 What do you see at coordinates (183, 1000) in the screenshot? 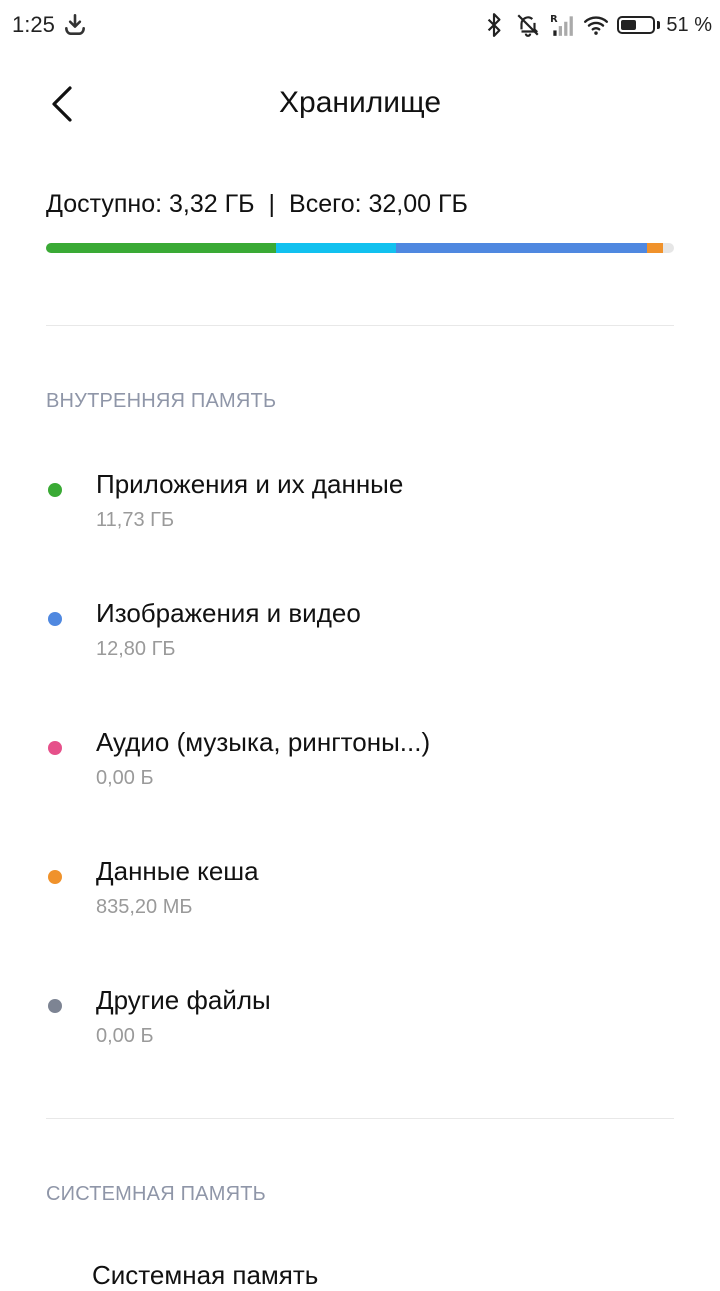
I see `item-label: Другие файлы` at bounding box center [183, 1000].